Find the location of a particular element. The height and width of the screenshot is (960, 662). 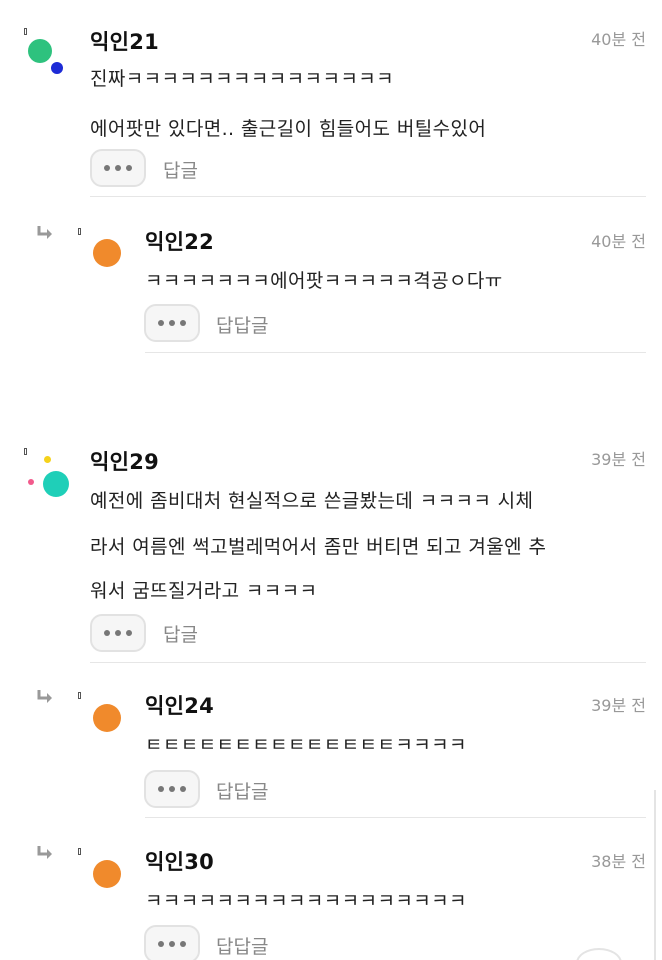

comment-author: 익인21 is located at coordinates (124, 41).